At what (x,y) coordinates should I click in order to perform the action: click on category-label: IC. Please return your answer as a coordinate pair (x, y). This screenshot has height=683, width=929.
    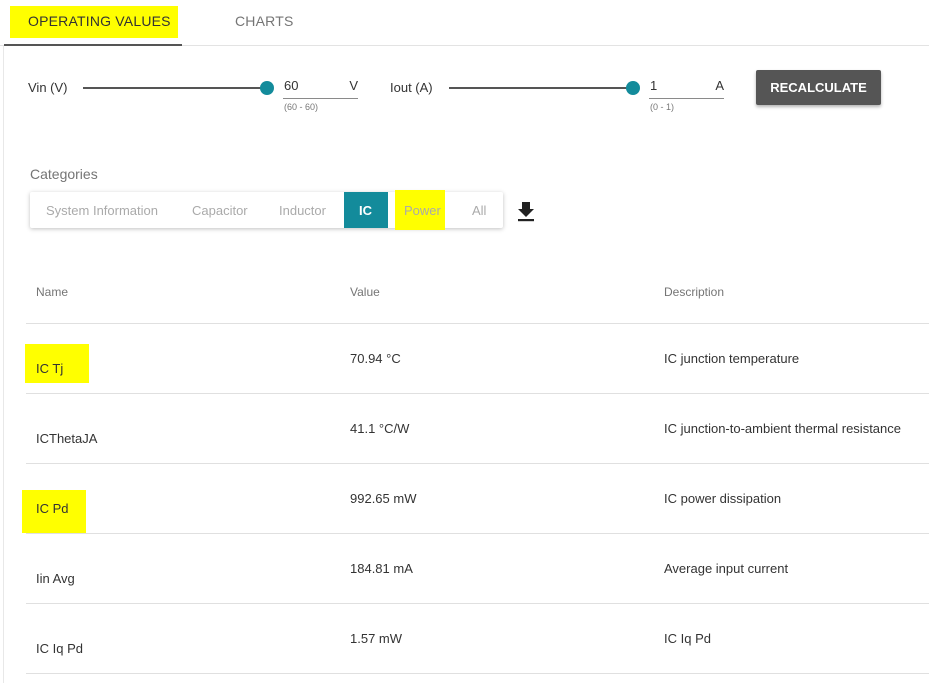
    Looking at the image, I should click on (365, 210).